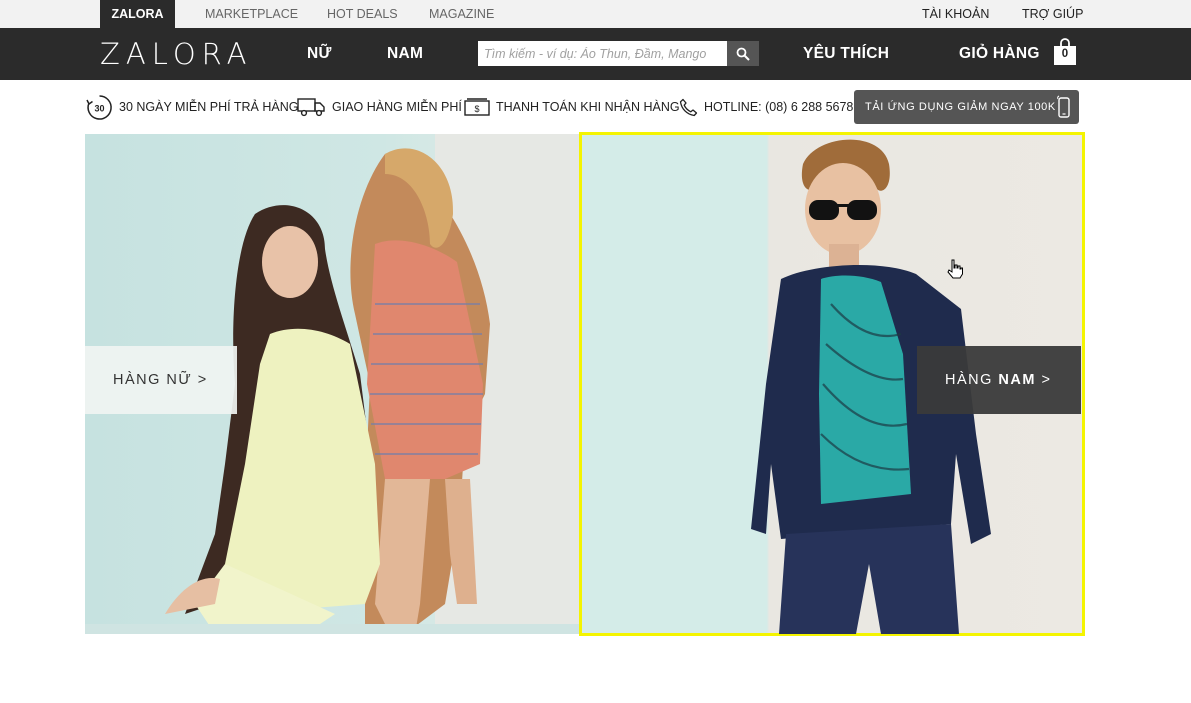 The image size is (1191, 703). Describe the element at coordinates (955, 14) in the screenshot. I see `account-link: TÀI KHOẢN` at that location.